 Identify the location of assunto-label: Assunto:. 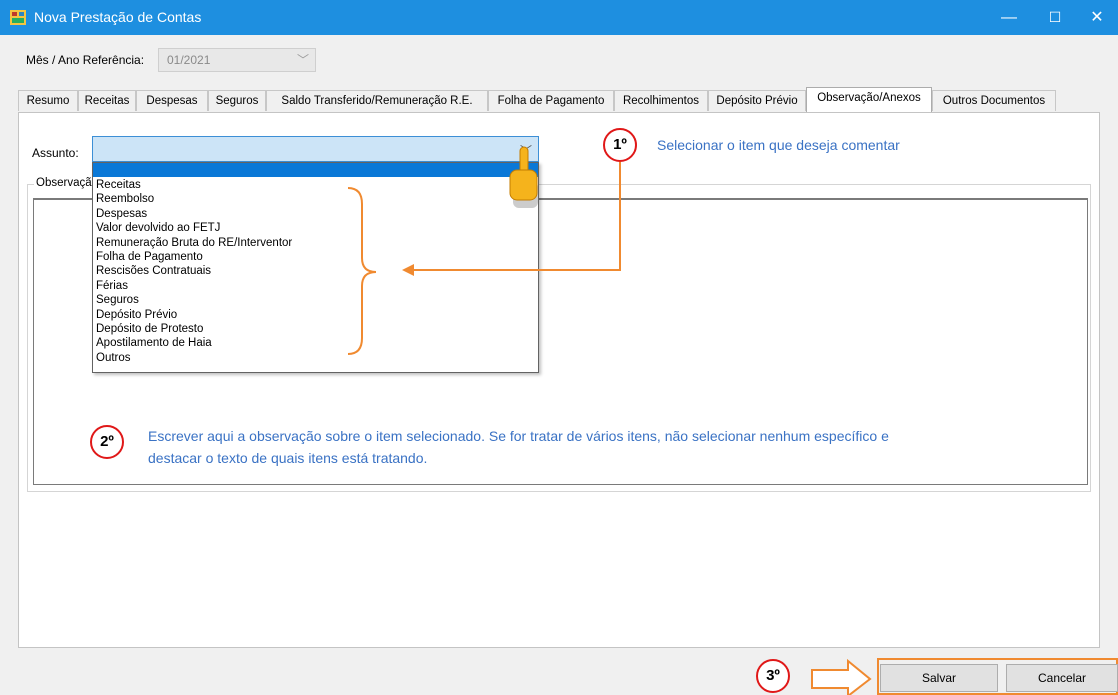
(55, 153).